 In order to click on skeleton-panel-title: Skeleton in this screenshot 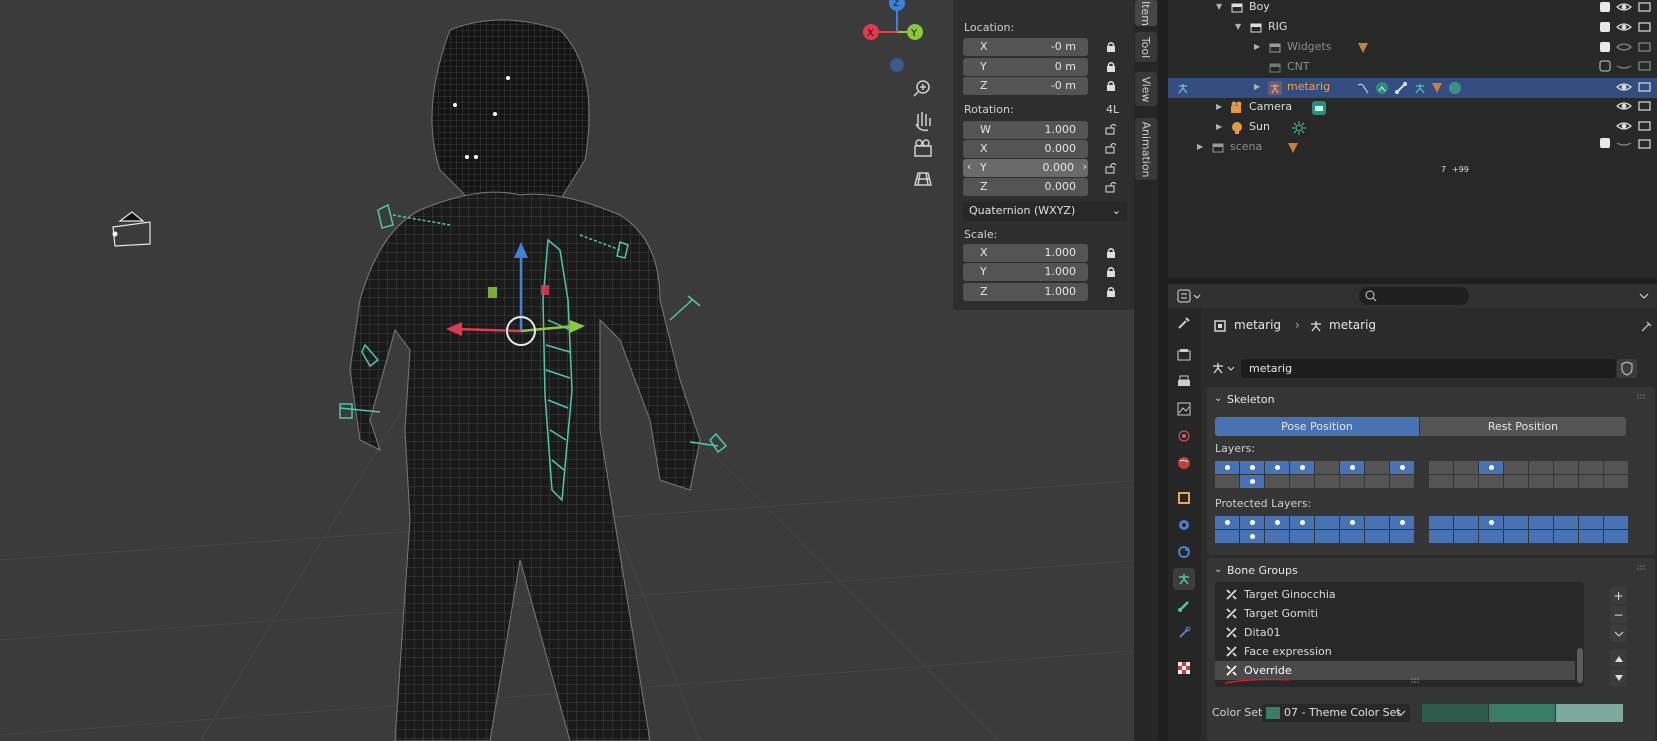, I will do `click(1251, 399)`.